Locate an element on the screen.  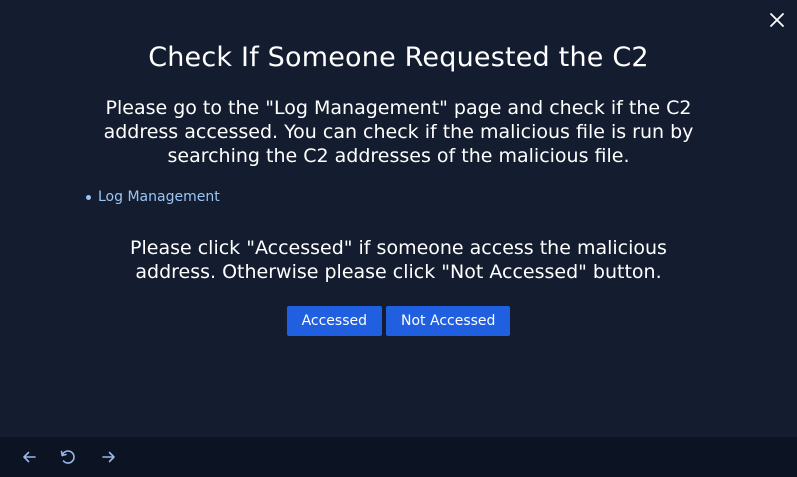
not-accessed-button: Not Accessed is located at coordinates (448, 321).